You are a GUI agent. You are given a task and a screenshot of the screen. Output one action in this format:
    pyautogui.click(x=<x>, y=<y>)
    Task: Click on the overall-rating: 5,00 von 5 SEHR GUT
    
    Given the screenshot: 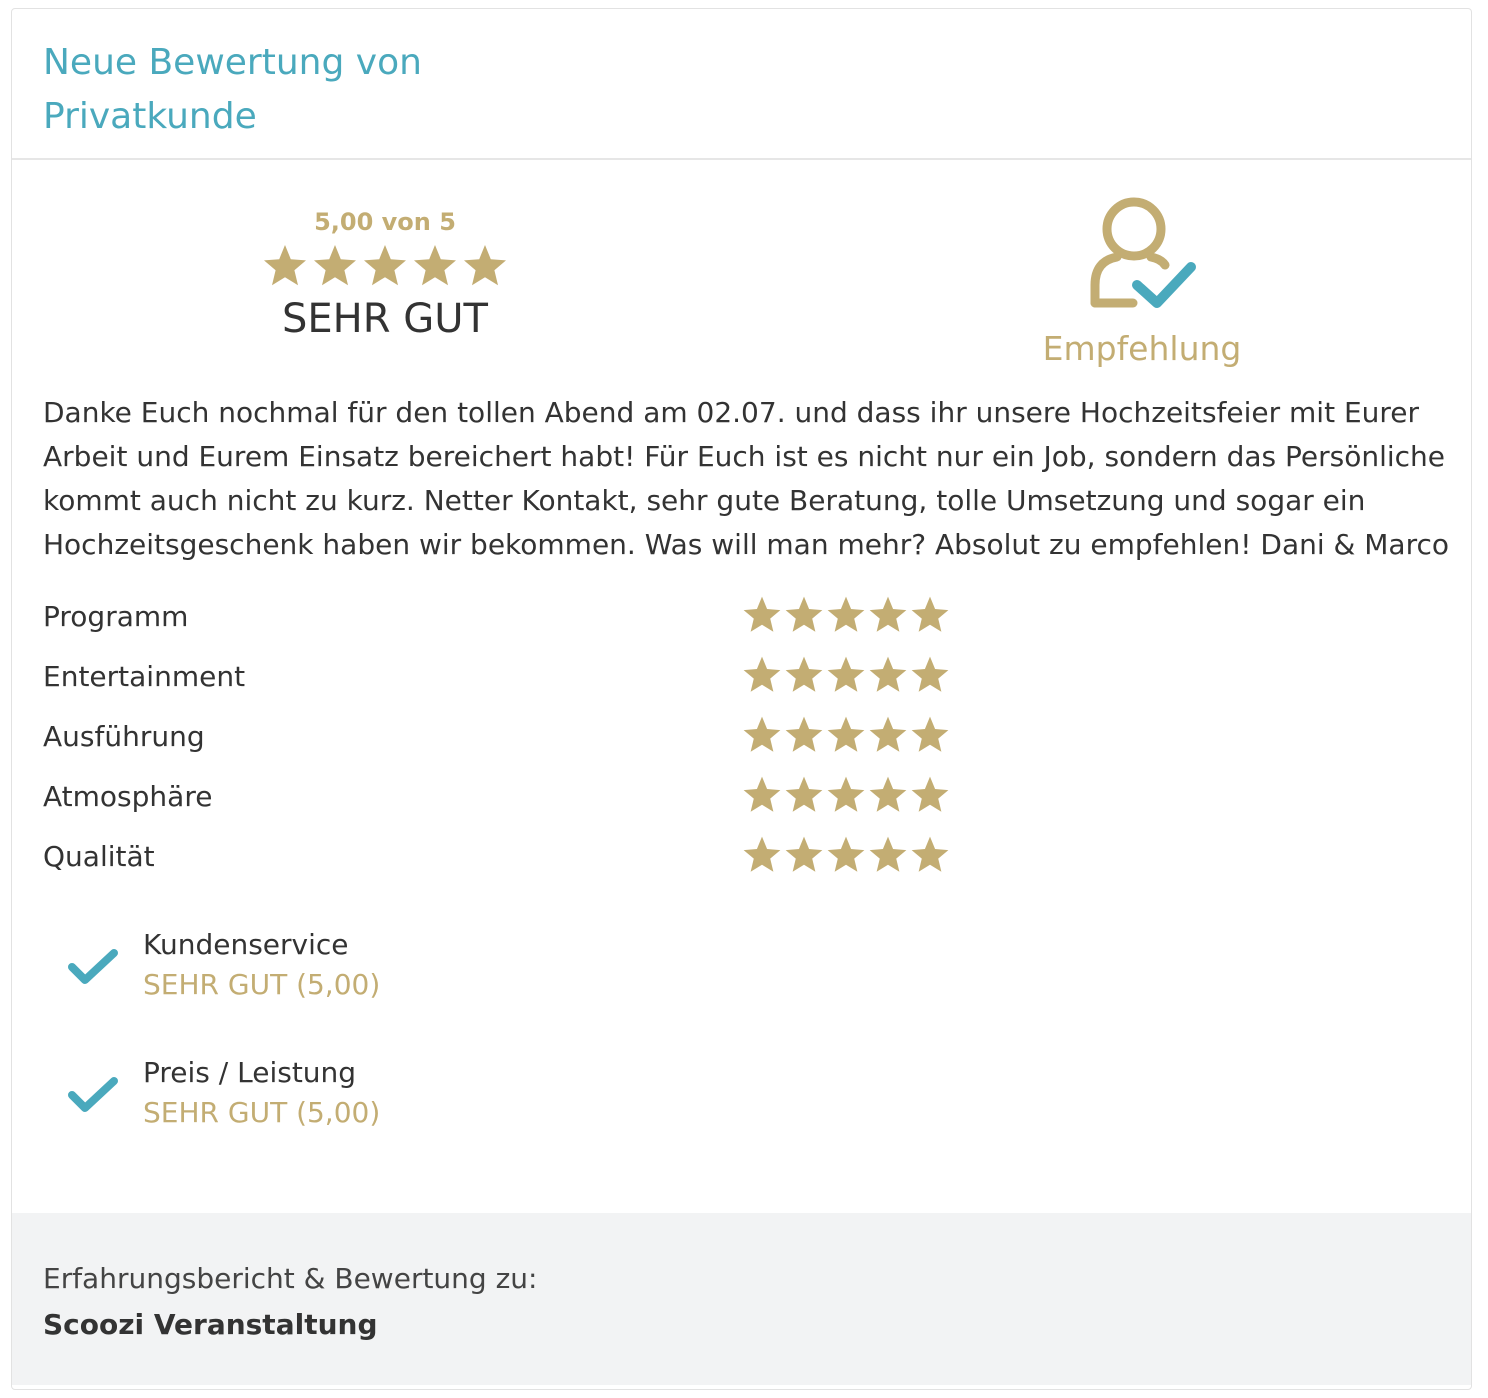 What is the action you would take?
    pyautogui.click(x=385, y=275)
    